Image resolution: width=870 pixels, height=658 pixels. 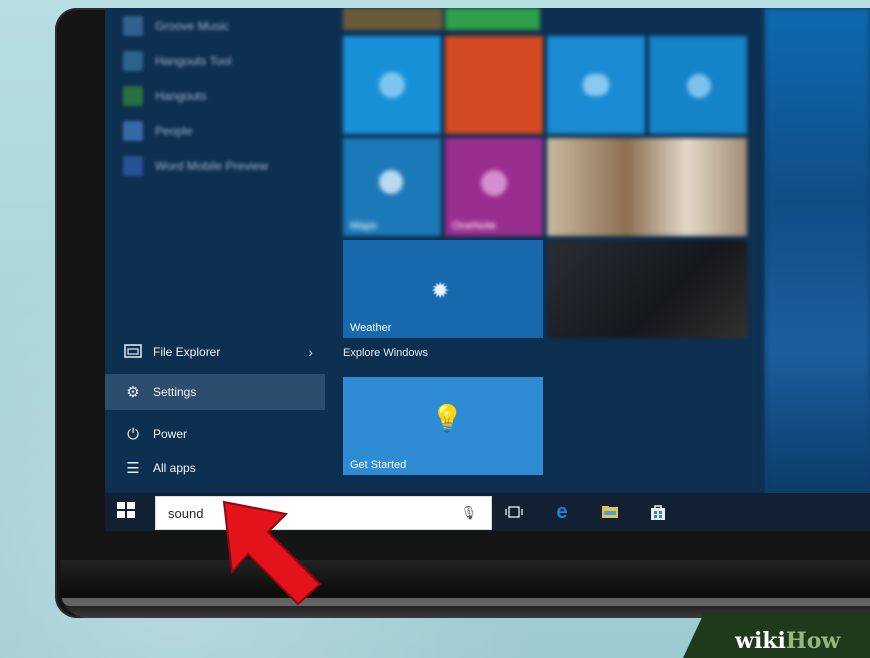 What do you see at coordinates (181, 95) in the screenshot?
I see `app-label: Hangouts` at bounding box center [181, 95].